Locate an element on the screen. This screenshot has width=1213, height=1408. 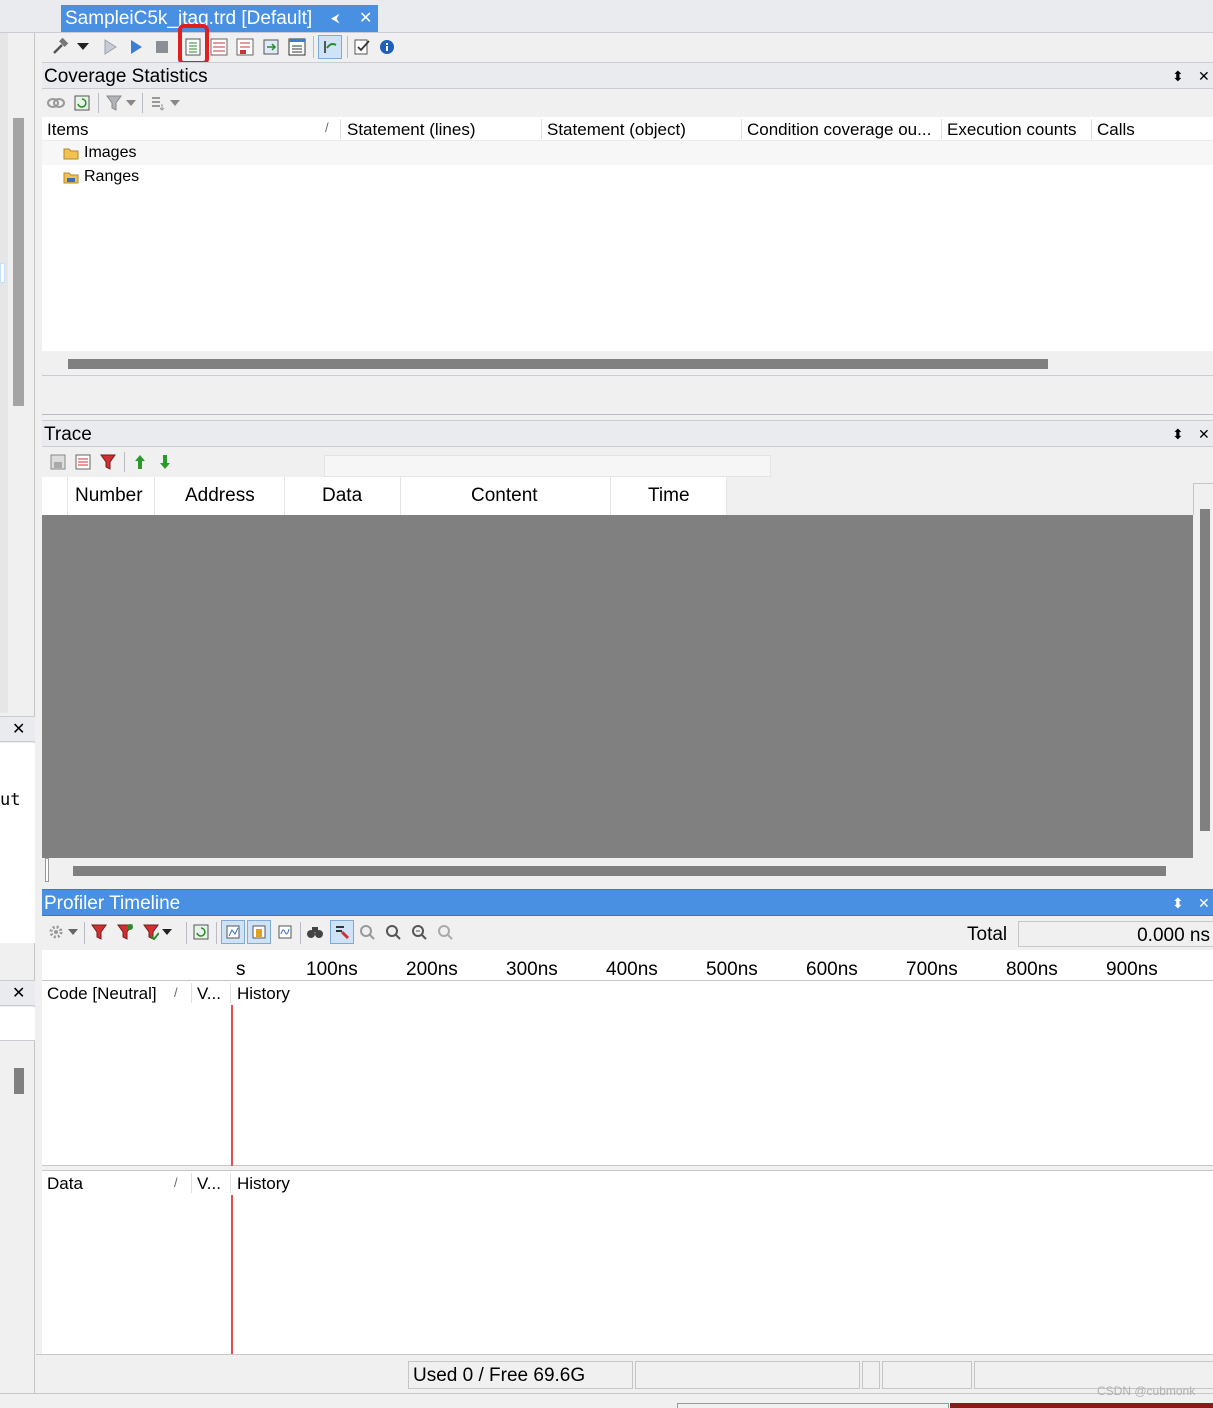
checklist-icon is located at coordinates (362, 47).